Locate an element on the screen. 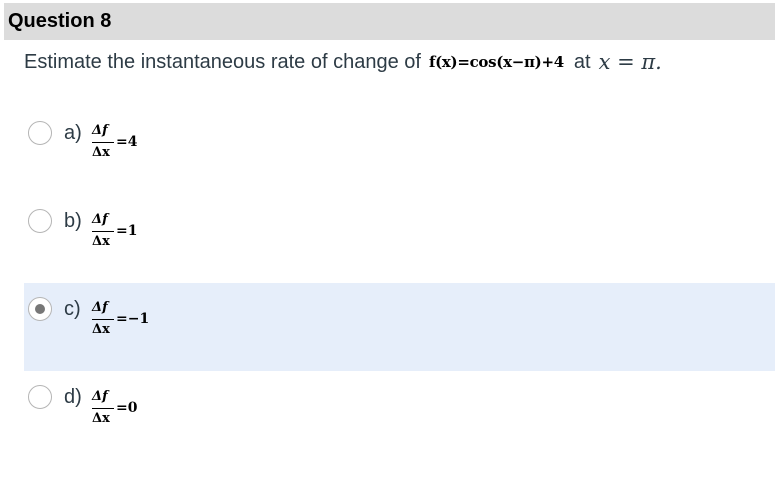 The width and height of the screenshot is (775, 478). option-letter: d) is located at coordinates (73, 397).